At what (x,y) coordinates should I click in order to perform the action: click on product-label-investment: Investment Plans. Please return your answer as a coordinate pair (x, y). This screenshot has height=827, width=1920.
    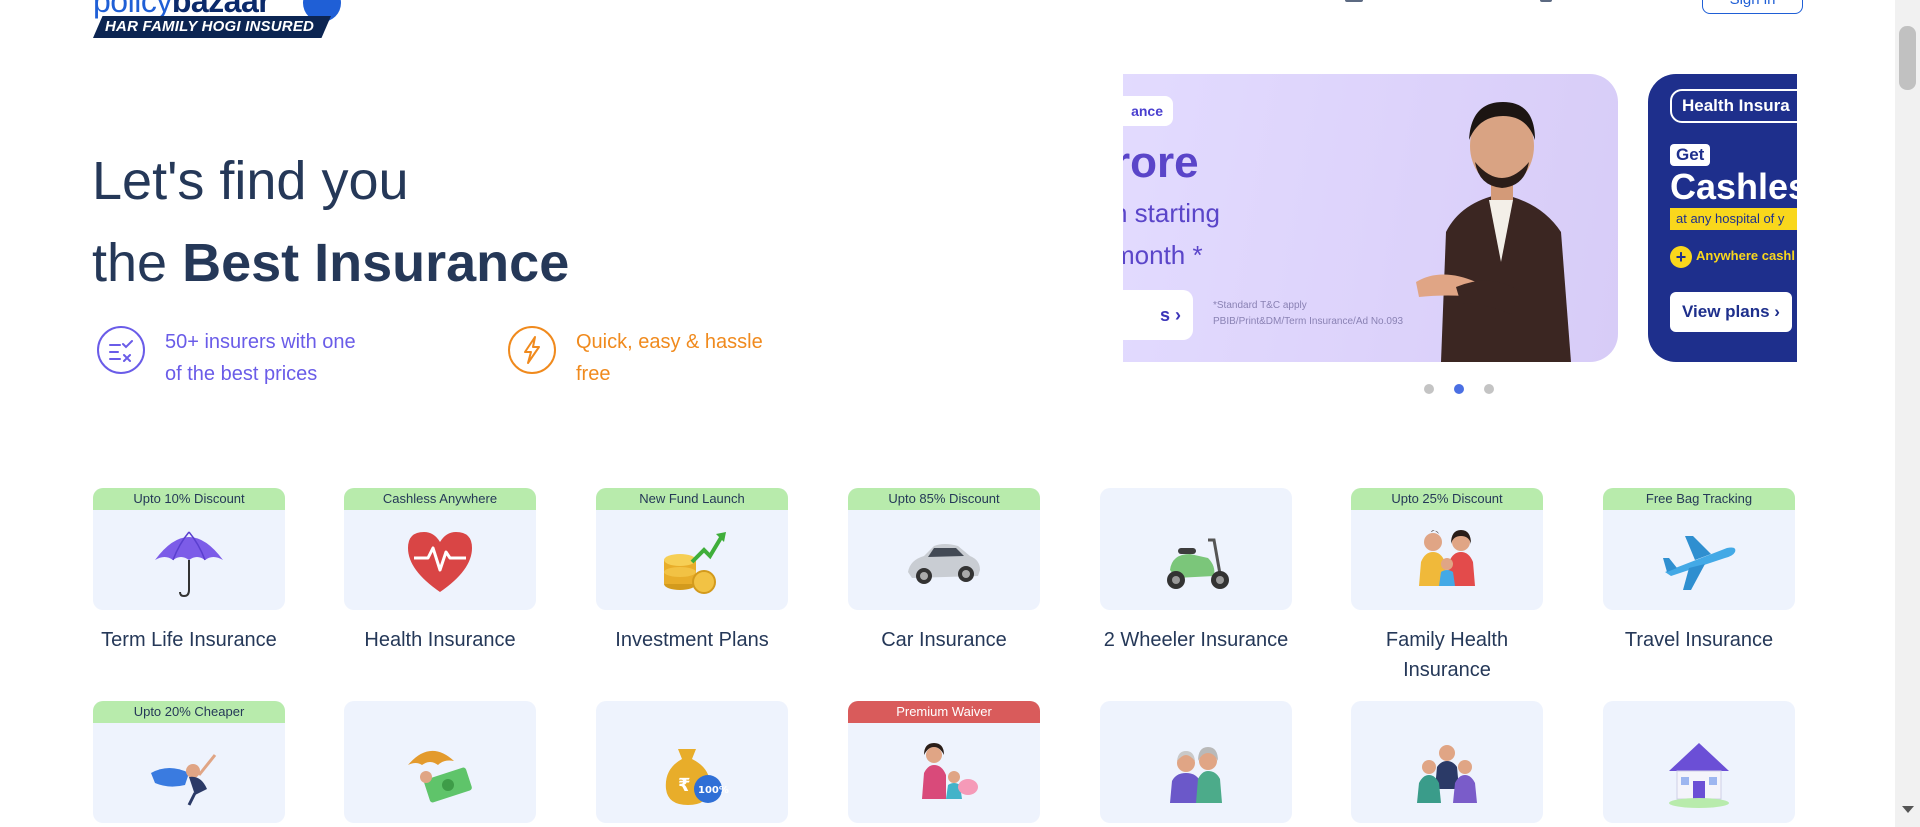
    Looking at the image, I should click on (692, 640).